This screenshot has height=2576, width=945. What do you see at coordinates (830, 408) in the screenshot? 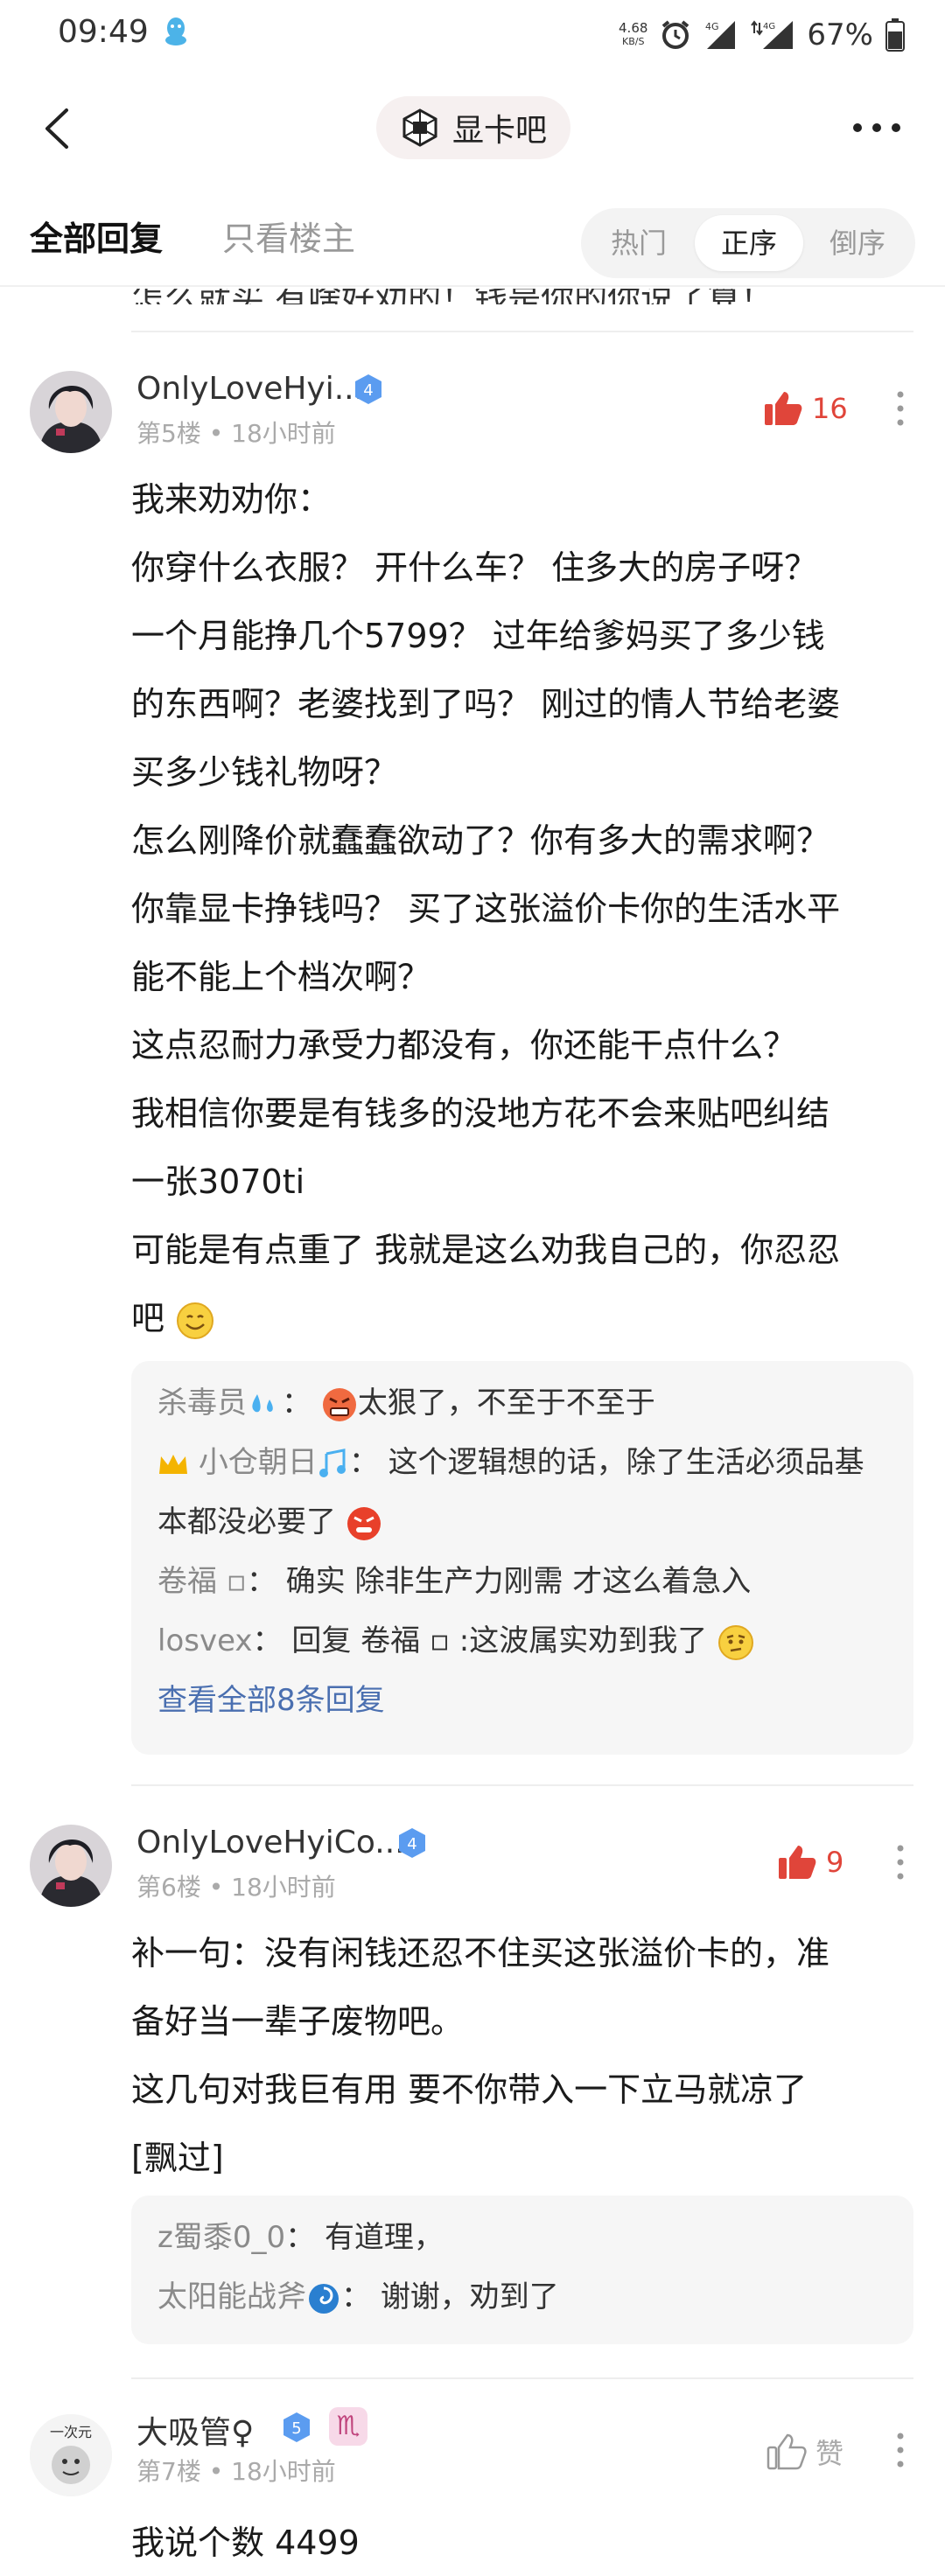
I see `like-count: 16` at bounding box center [830, 408].